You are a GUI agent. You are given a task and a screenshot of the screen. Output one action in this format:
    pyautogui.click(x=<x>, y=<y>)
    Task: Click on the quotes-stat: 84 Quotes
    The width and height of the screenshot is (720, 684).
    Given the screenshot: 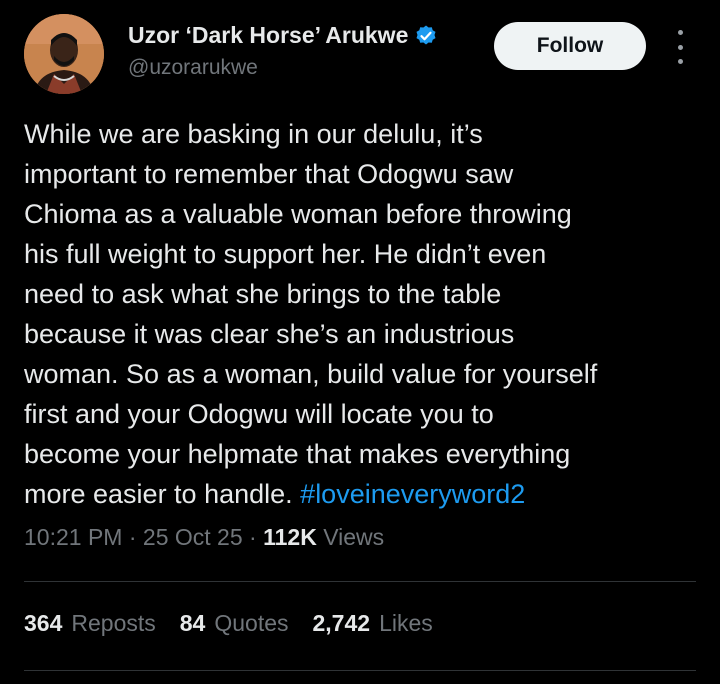 What is the action you would take?
    pyautogui.click(x=234, y=623)
    